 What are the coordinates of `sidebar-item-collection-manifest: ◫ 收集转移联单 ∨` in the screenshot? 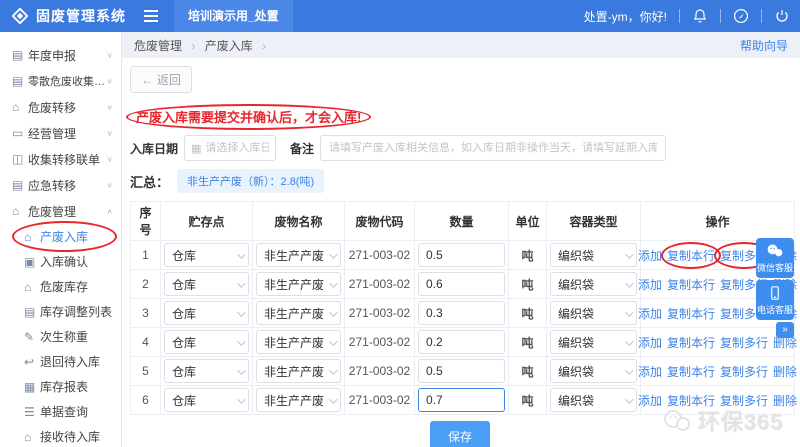 It's located at (60, 159).